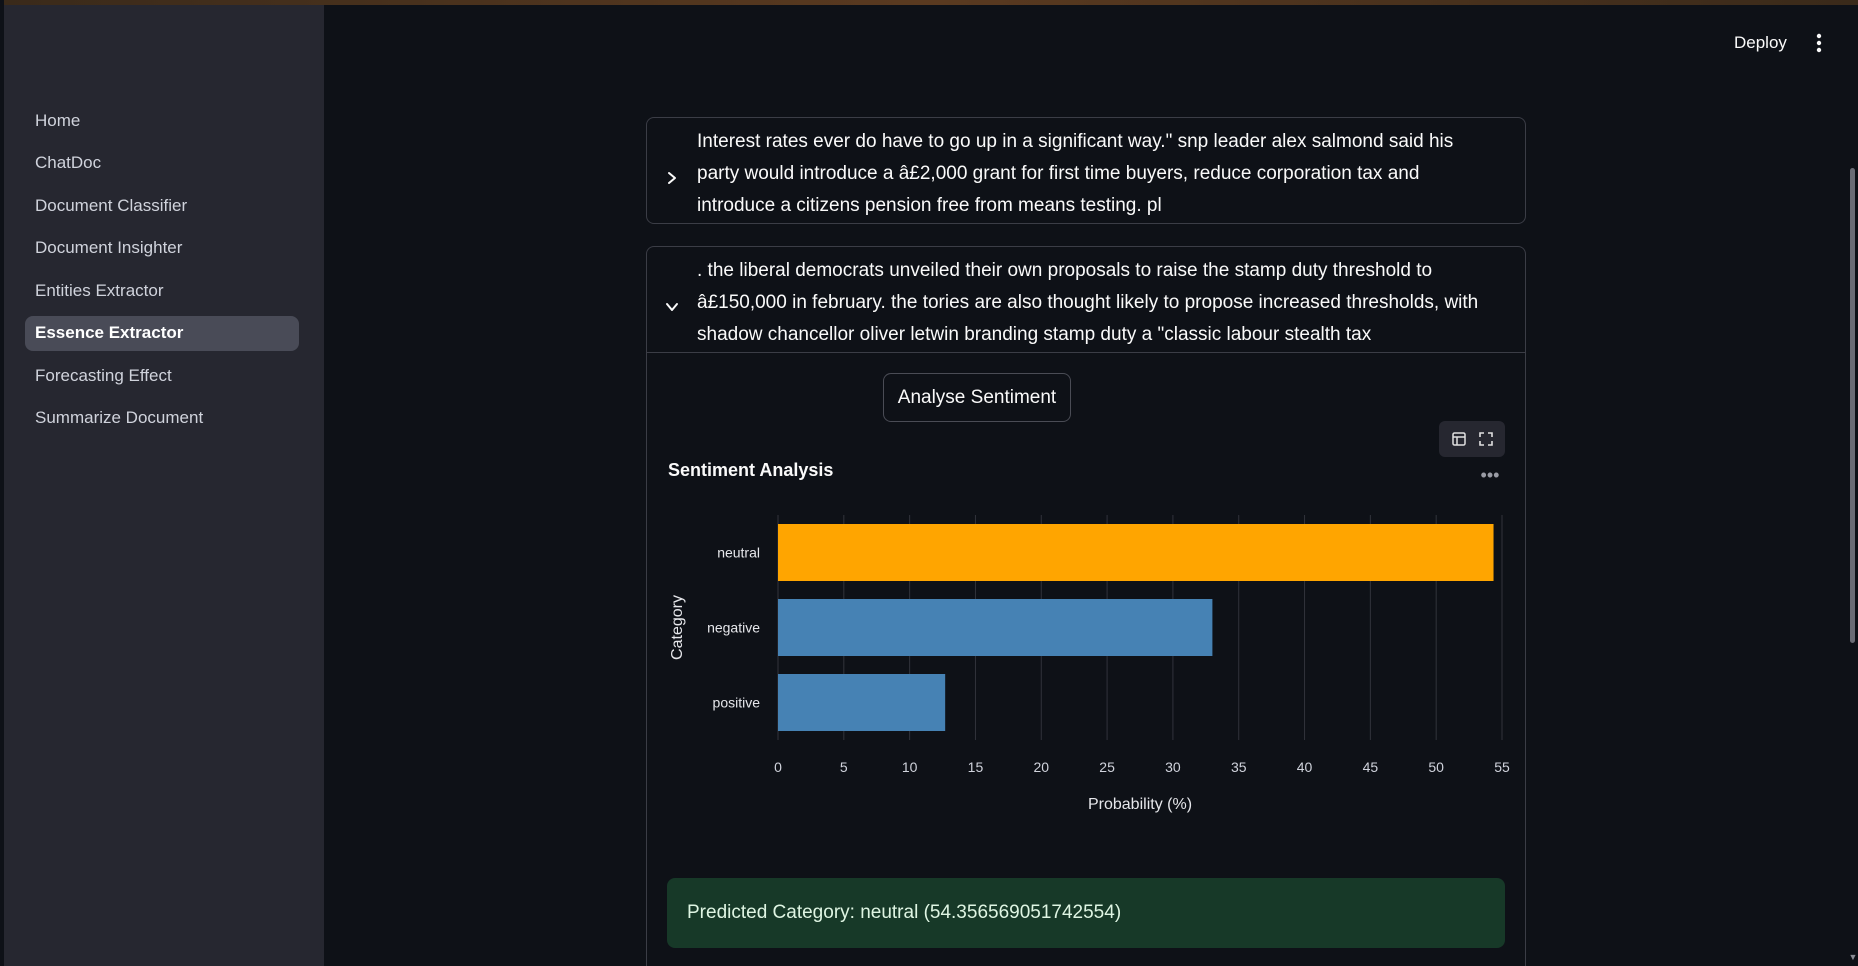  Describe the element at coordinates (162, 418) in the screenshot. I see `sidebar-item-summarize-document: Summarize Document` at that location.